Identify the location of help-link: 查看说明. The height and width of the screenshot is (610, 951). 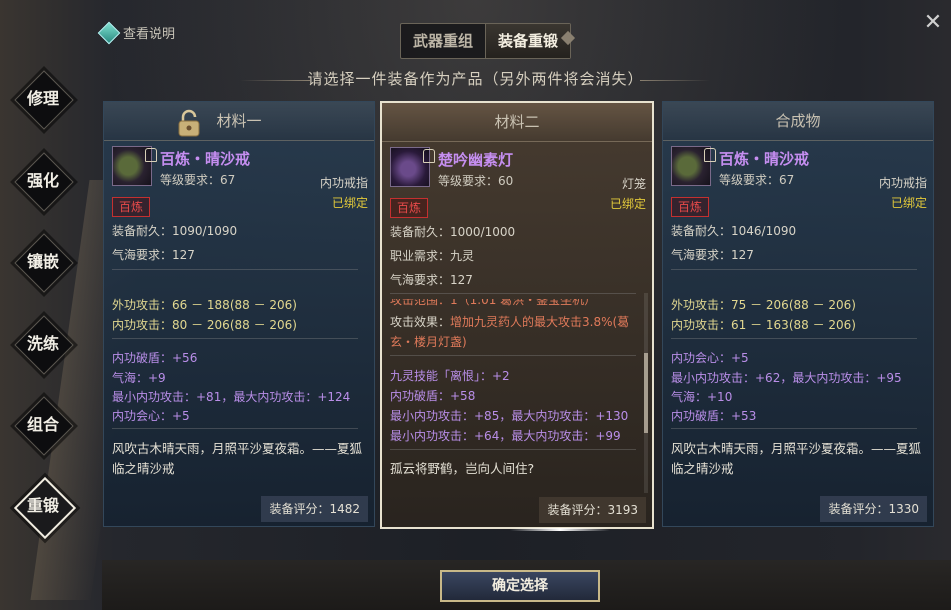
(136, 32).